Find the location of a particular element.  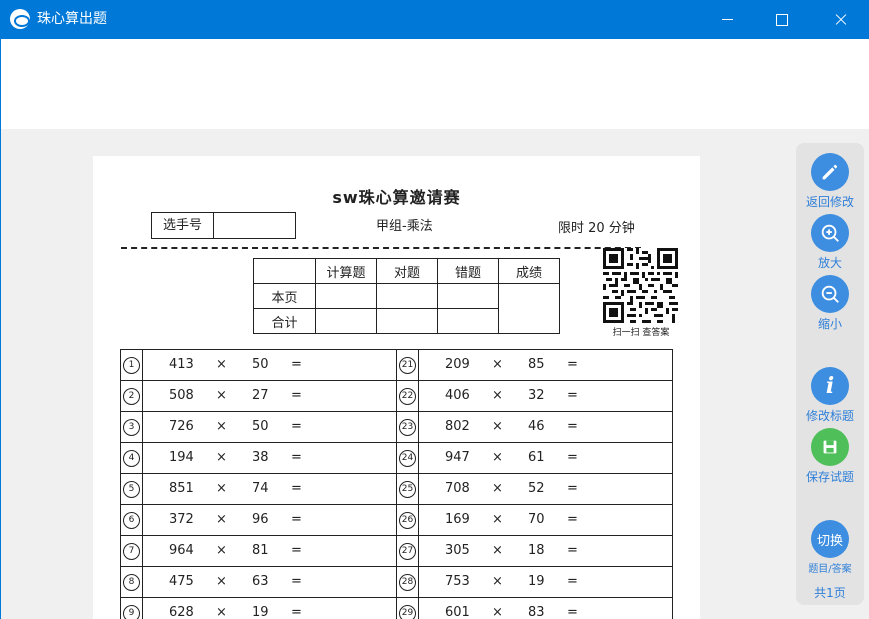

question-number: 21 is located at coordinates (407, 365).